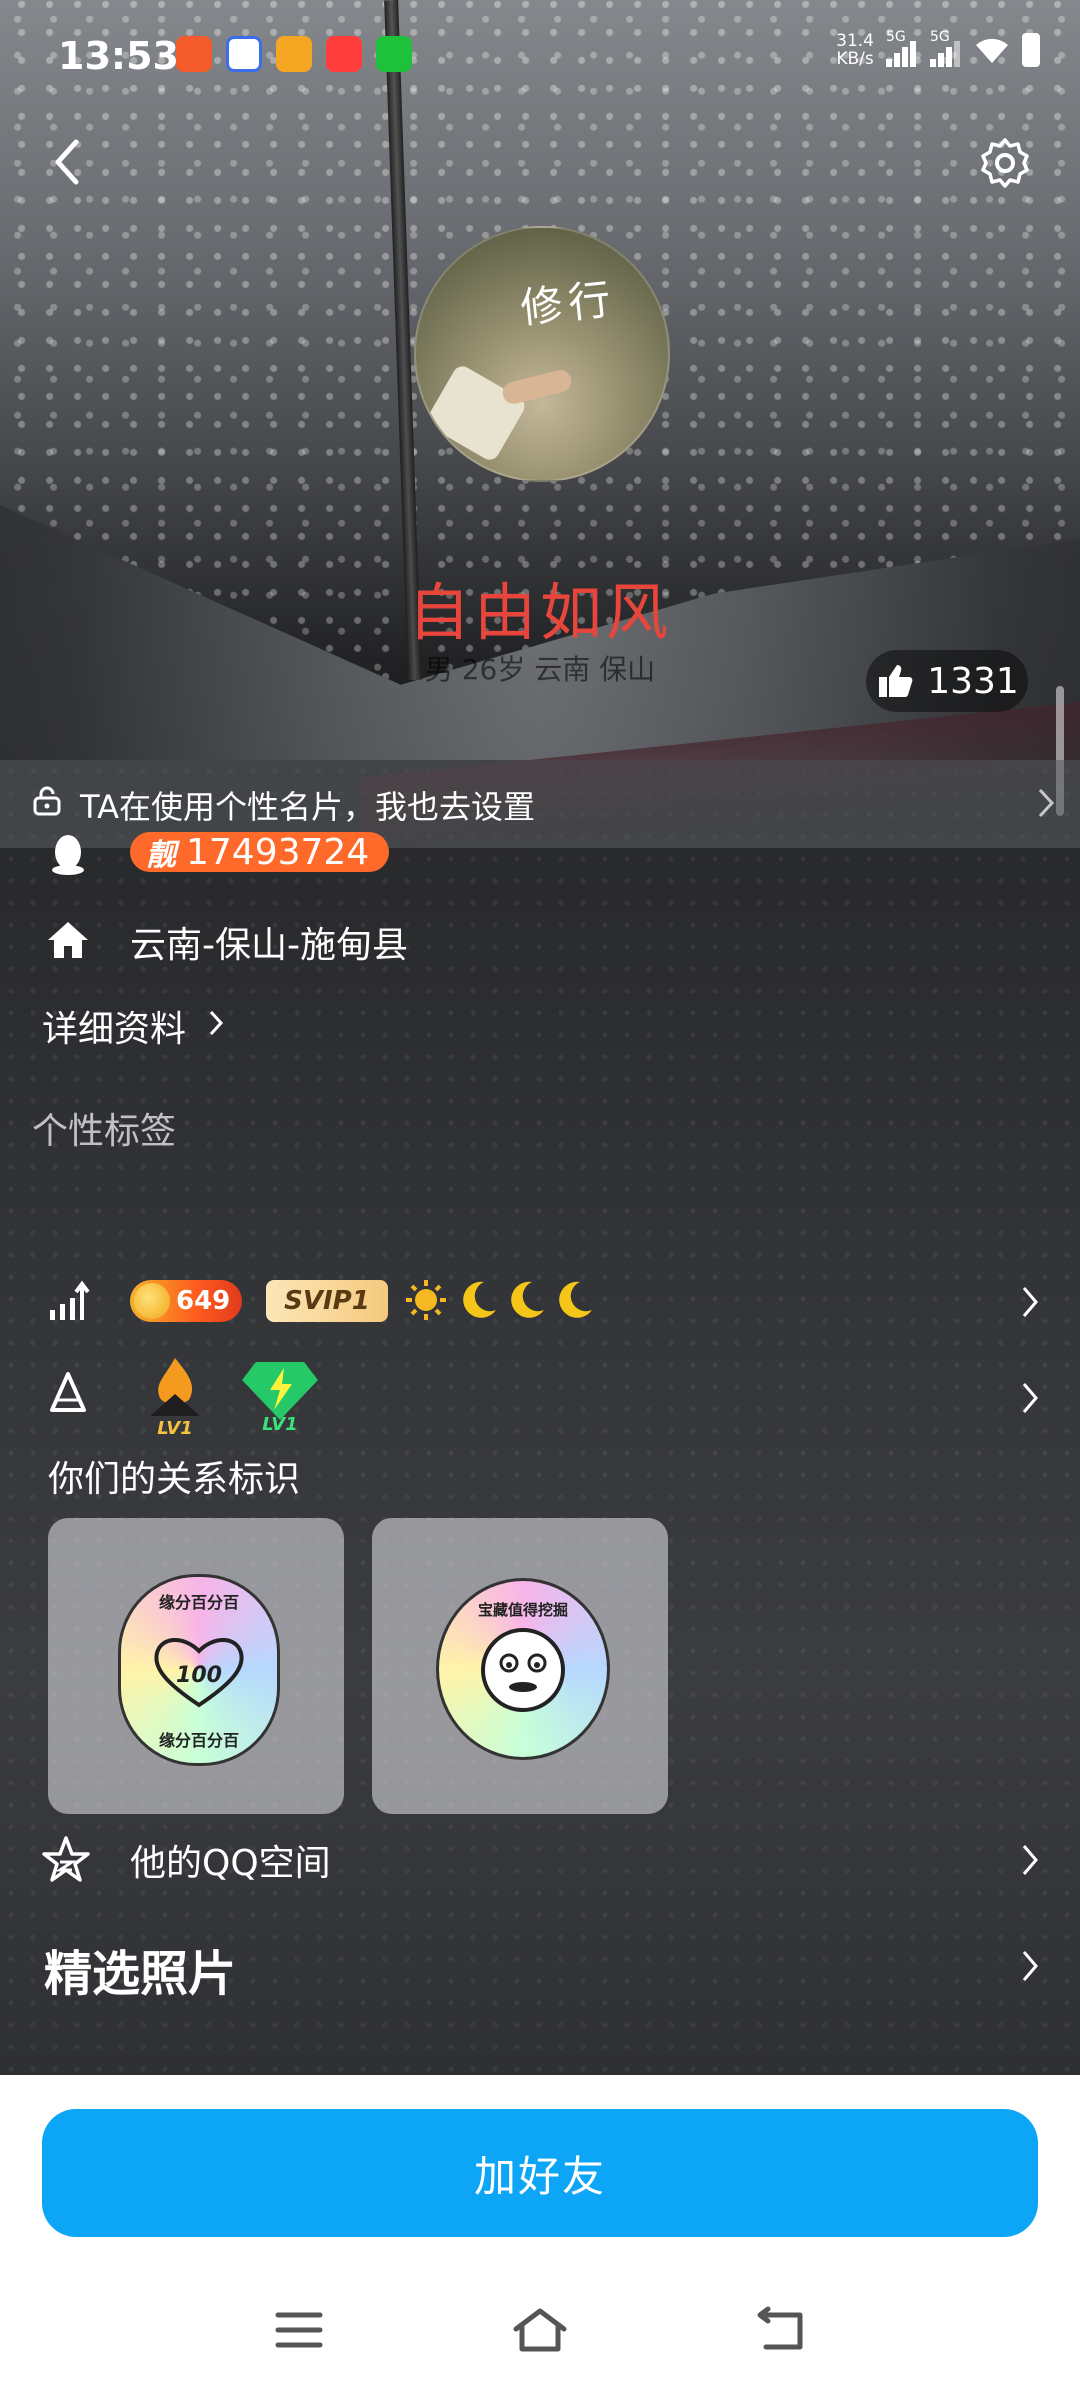  I want to click on battery-icon, so click(1031, 50).